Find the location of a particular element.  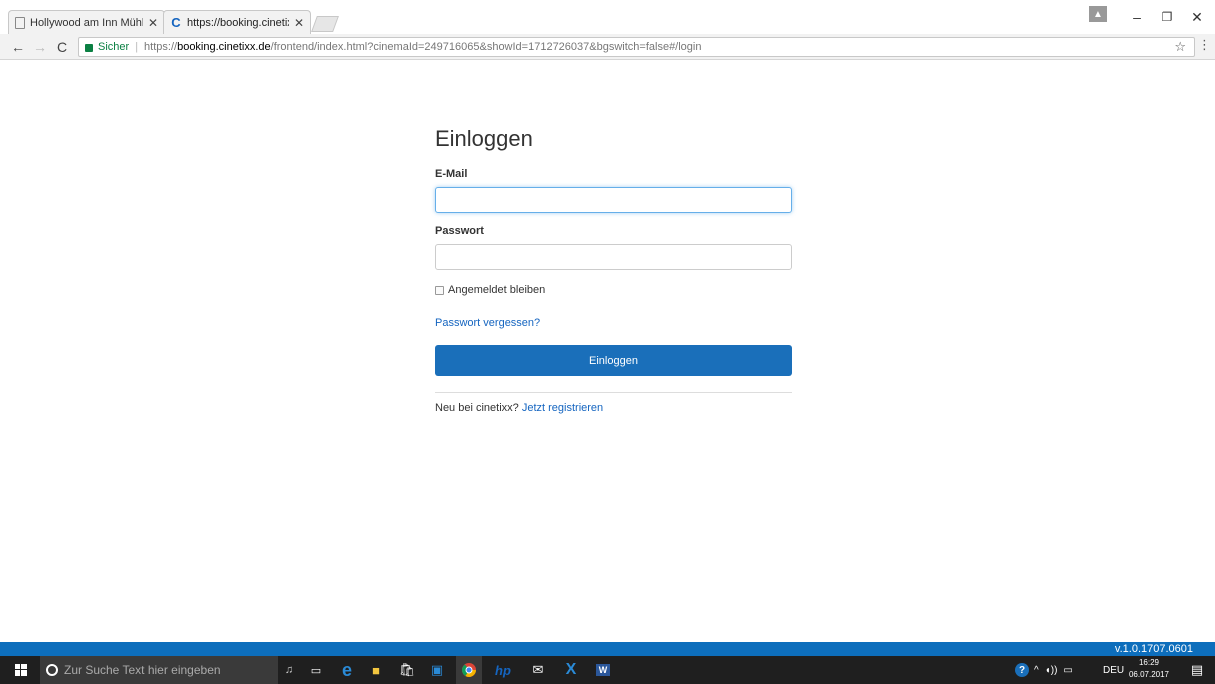

remember-checkbox is located at coordinates (439, 290).